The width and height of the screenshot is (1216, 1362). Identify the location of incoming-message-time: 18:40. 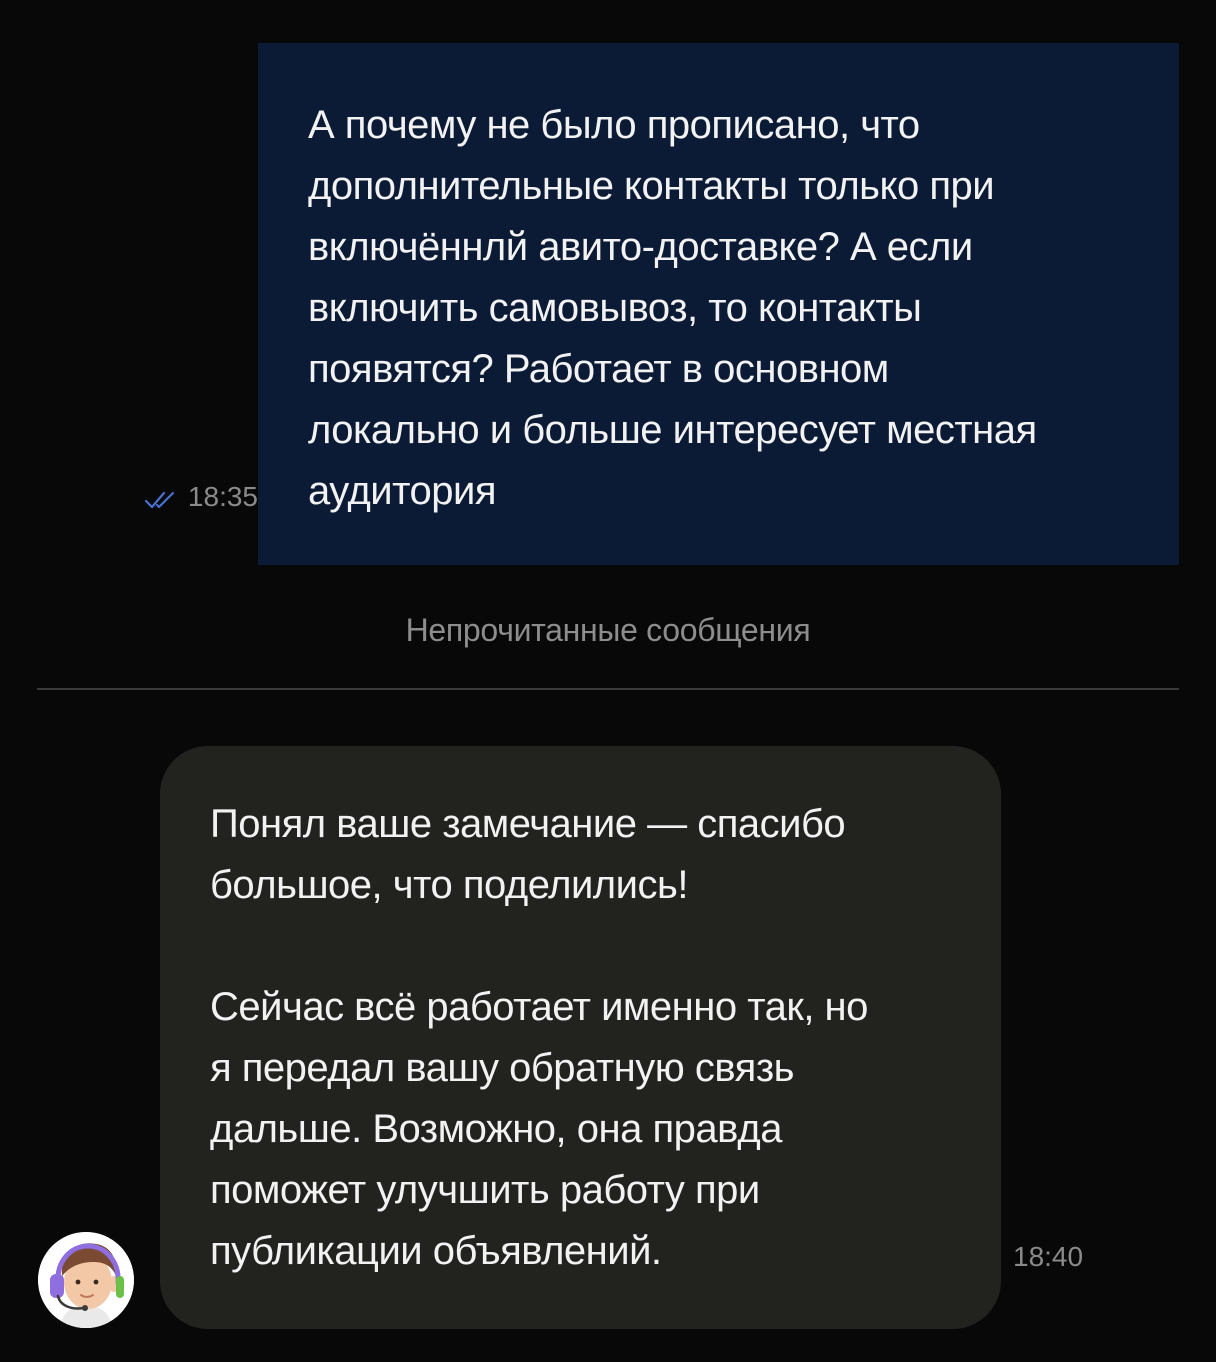
(1048, 1256).